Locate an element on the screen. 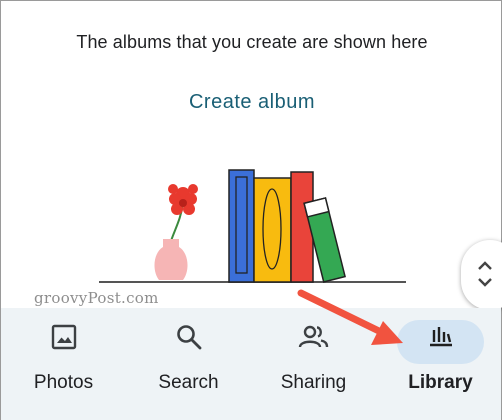 This screenshot has height=420, width=502. flower-icon is located at coordinates (183, 199).